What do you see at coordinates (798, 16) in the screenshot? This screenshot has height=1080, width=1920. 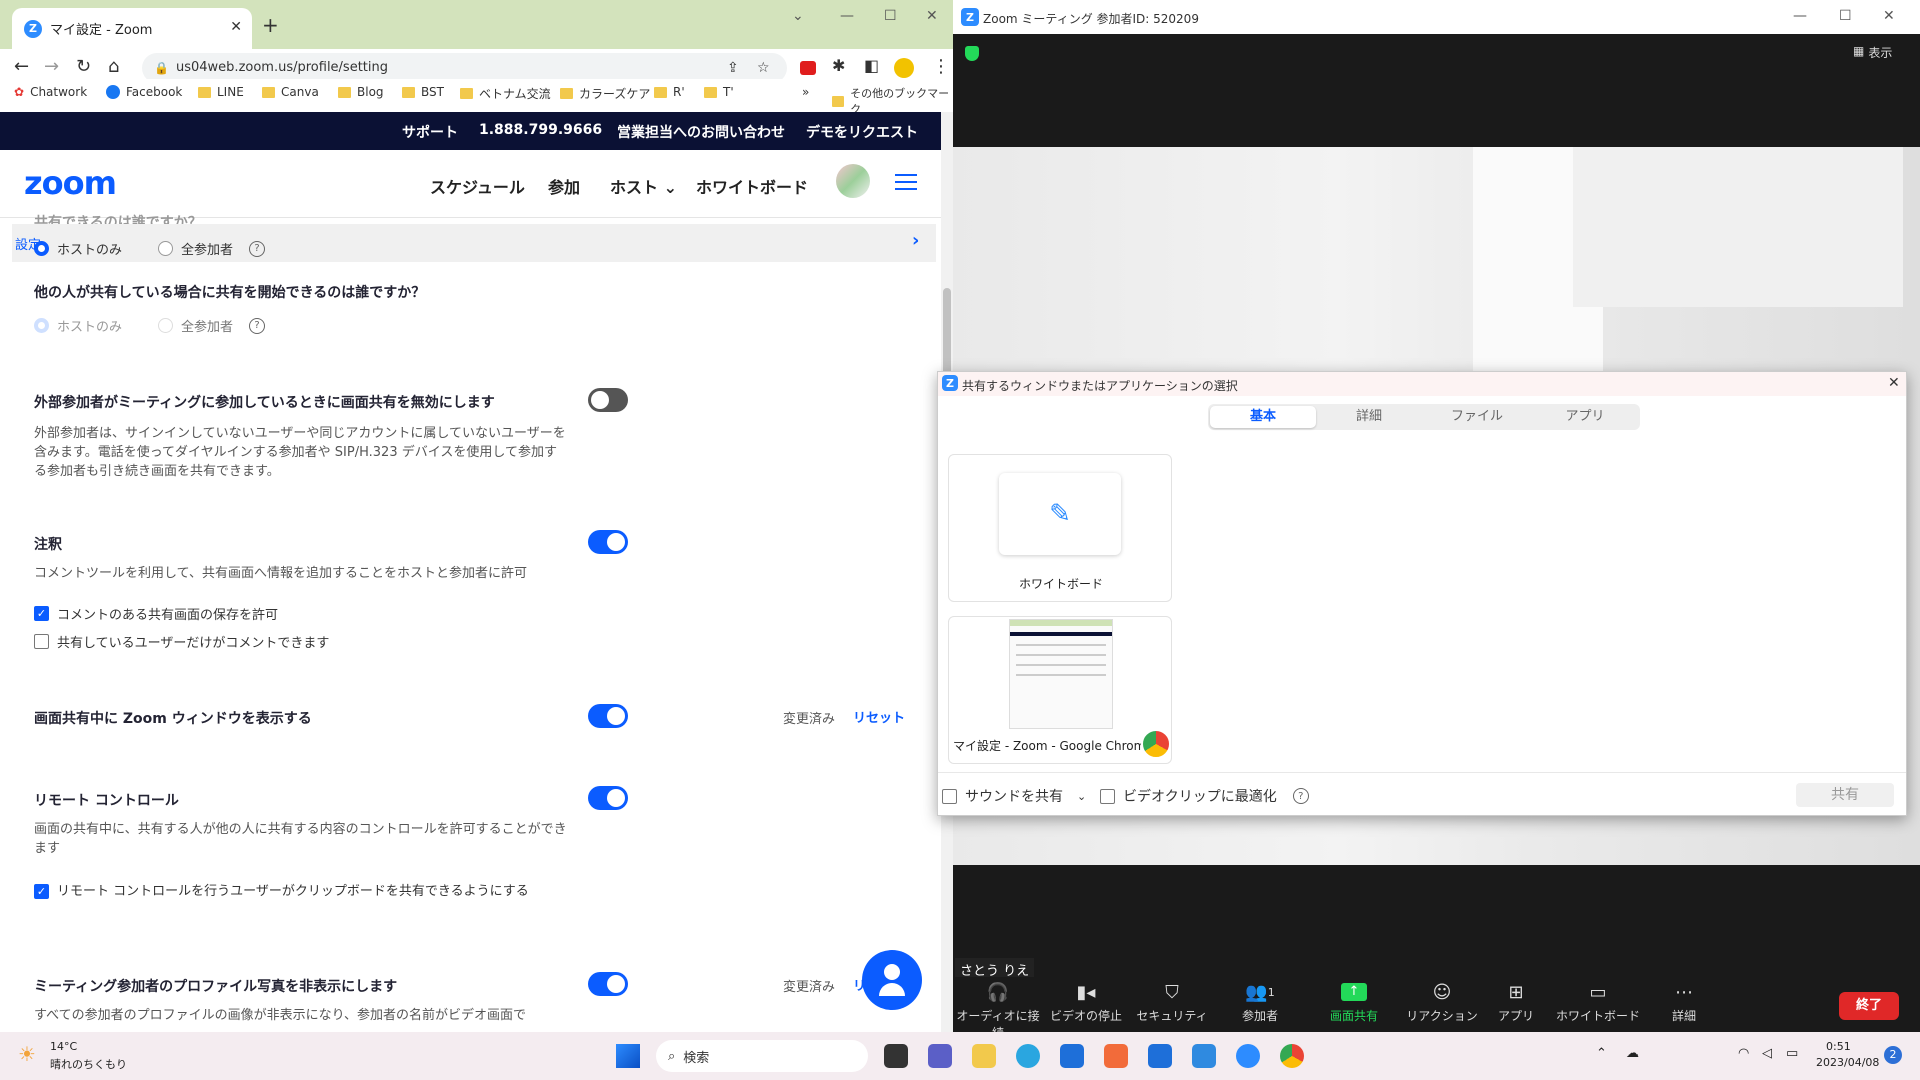 I see `tab-search-icon: ⌄` at bounding box center [798, 16].